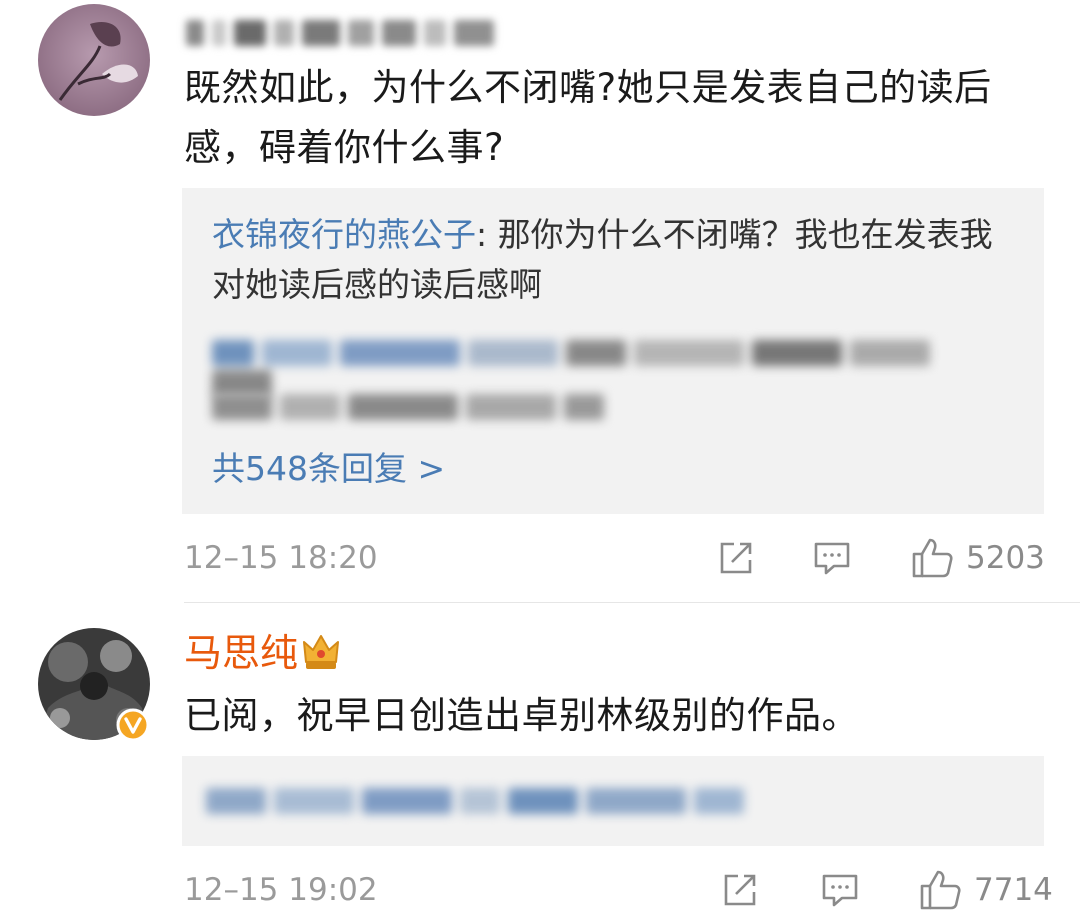 The width and height of the screenshot is (1080, 921). I want to click on comment-text: 既然如此，为什么不闭嘴?她只是发表自己的读后感，碍着你什么事?, so click(588, 117).